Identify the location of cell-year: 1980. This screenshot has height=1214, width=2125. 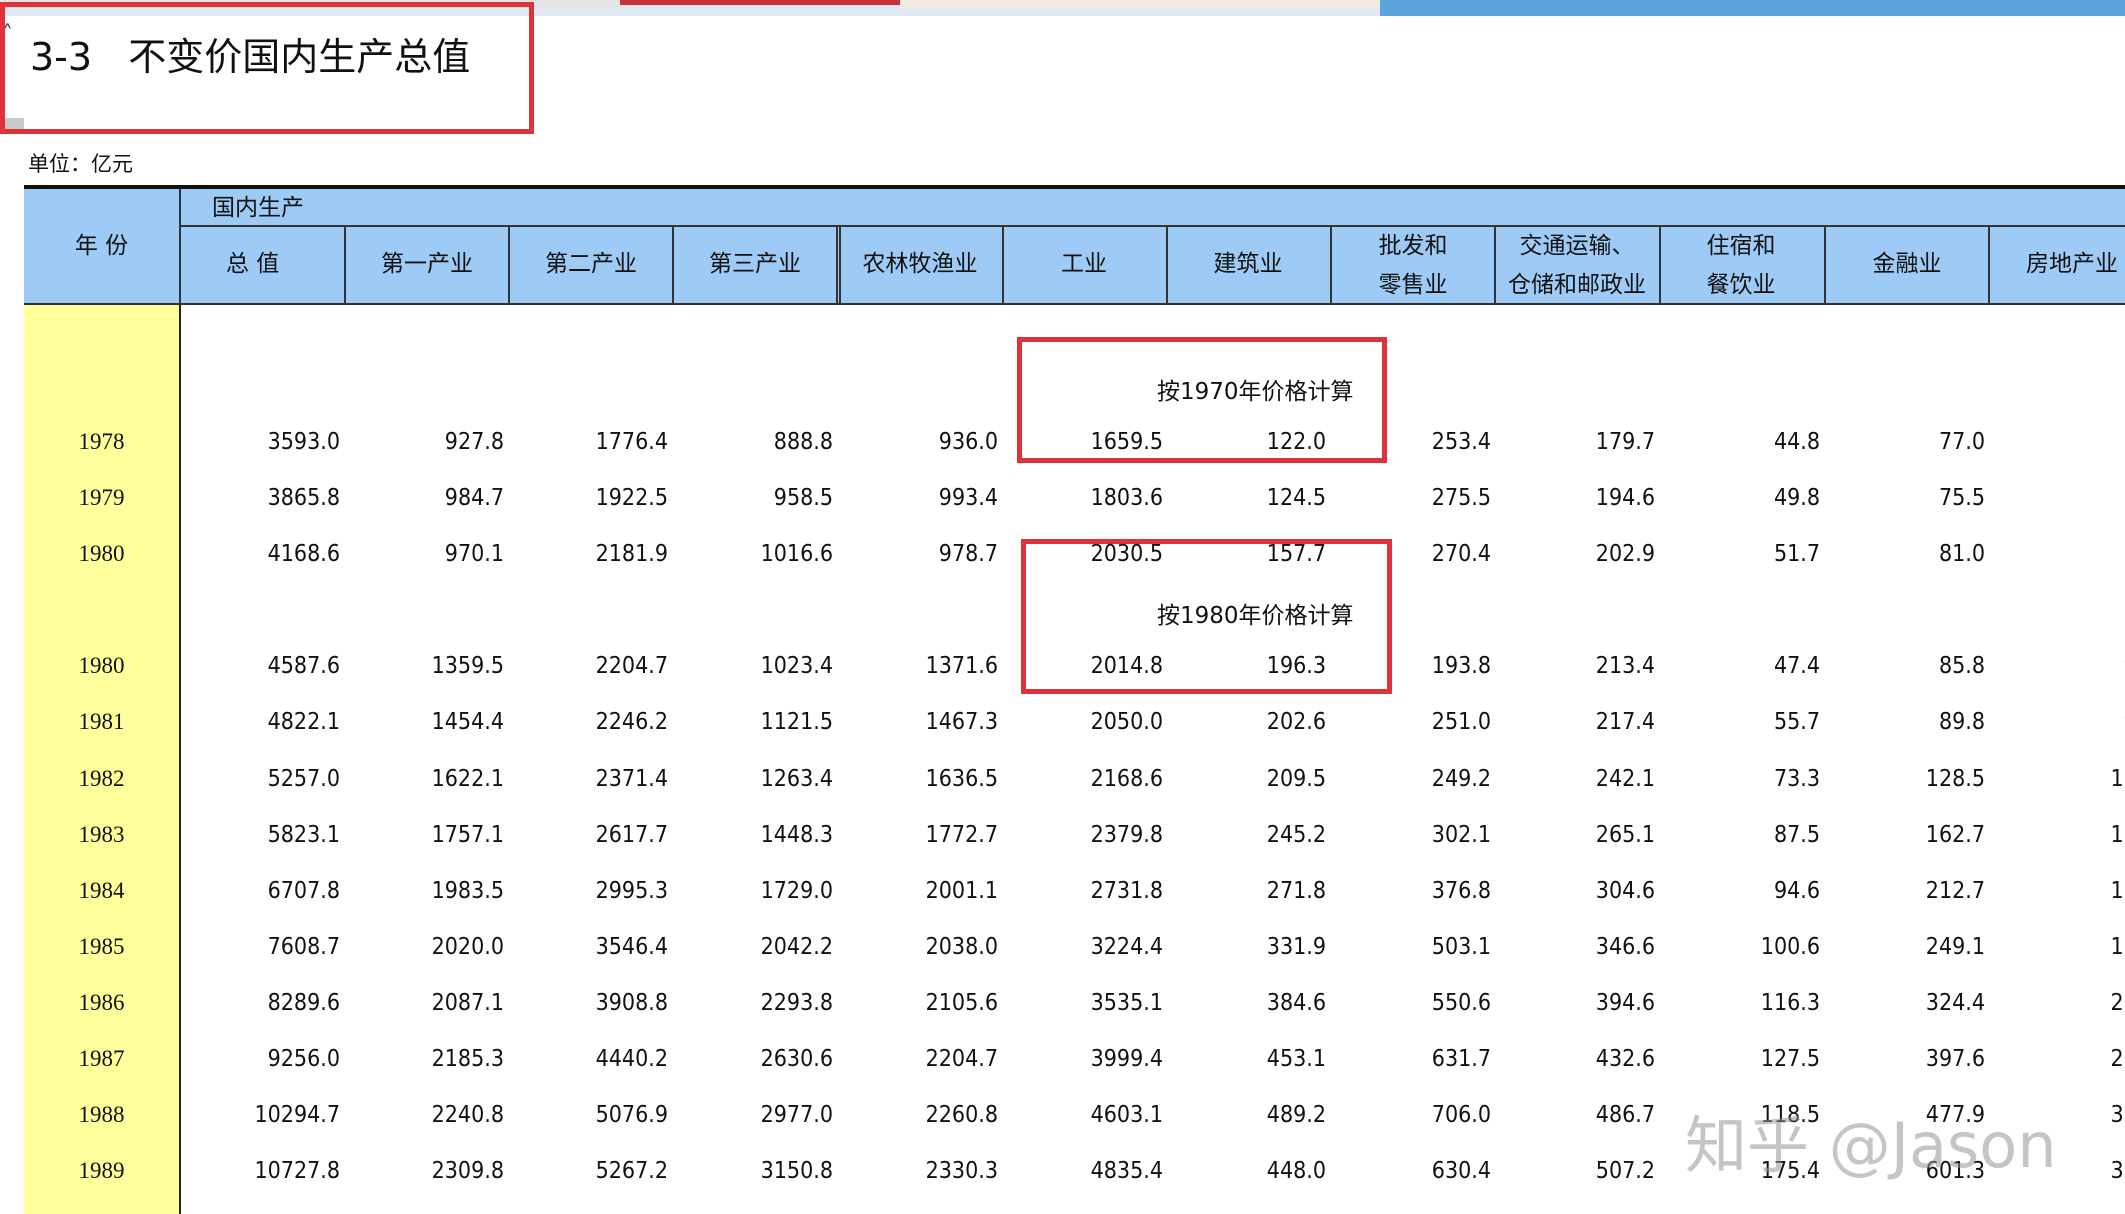
(101, 665).